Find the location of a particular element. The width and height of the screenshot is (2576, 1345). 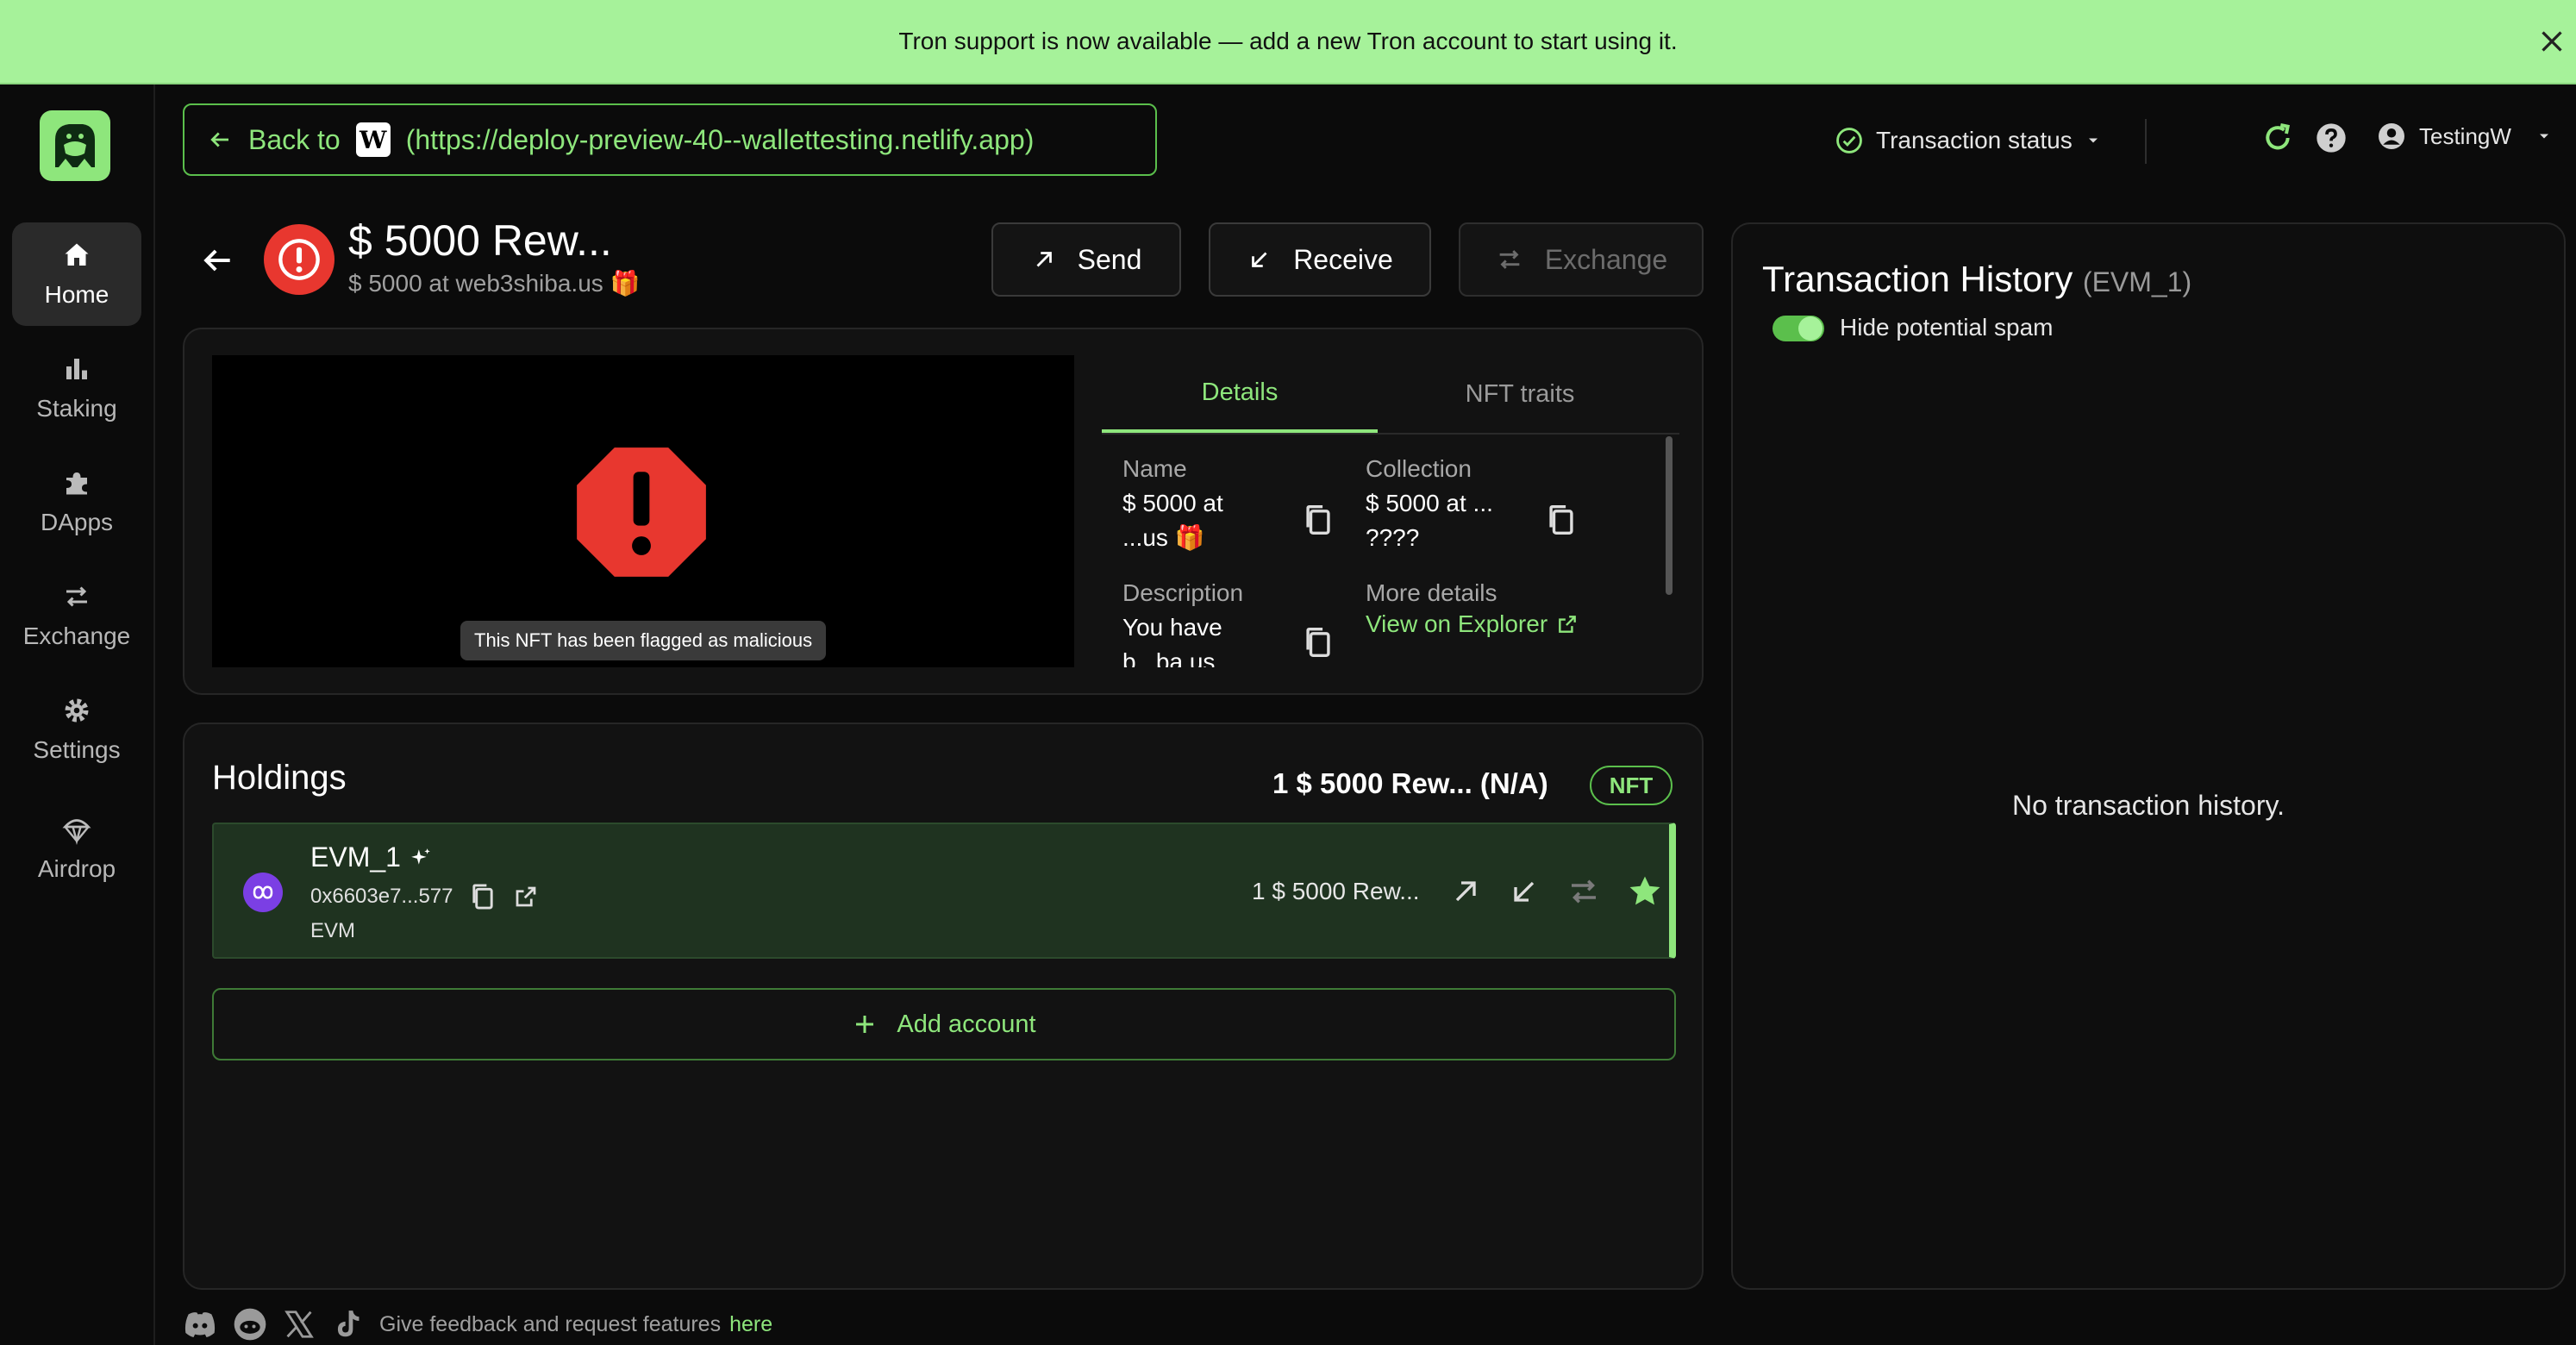

token-warning-badge is located at coordinates (300, 259).